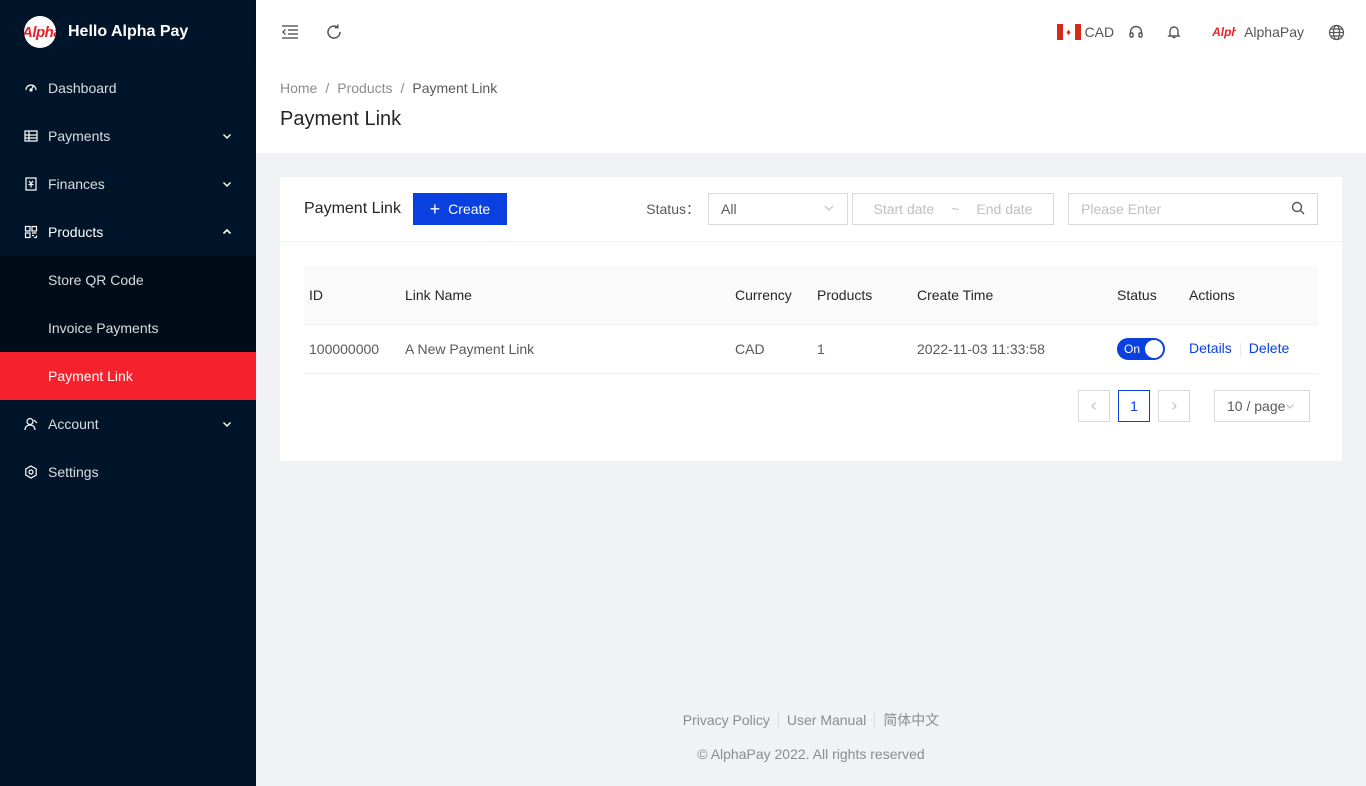 The width and height of the screenshot is (1366, 786). Describe the element at coordinates (1240, 349) in the screenshot. I see `action-divider` at that location.